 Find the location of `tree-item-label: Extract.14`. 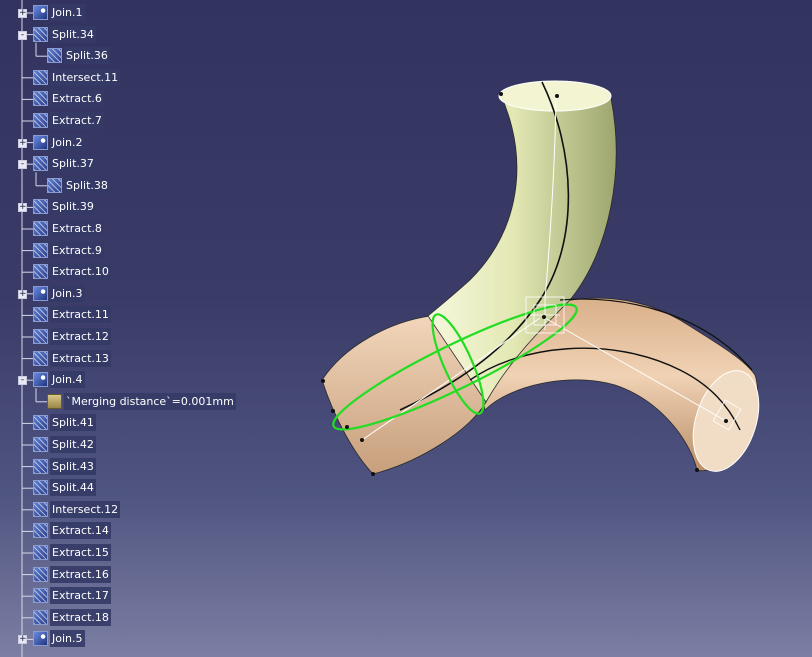

tree-item-label: Extract.14 is located at coordinates (80, 531).